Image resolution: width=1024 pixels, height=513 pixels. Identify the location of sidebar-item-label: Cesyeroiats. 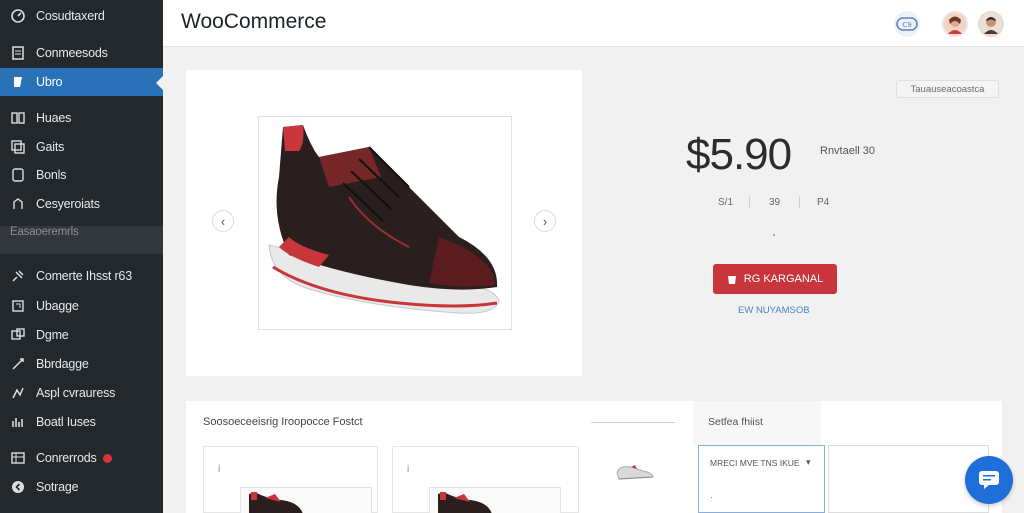
(68, 204).